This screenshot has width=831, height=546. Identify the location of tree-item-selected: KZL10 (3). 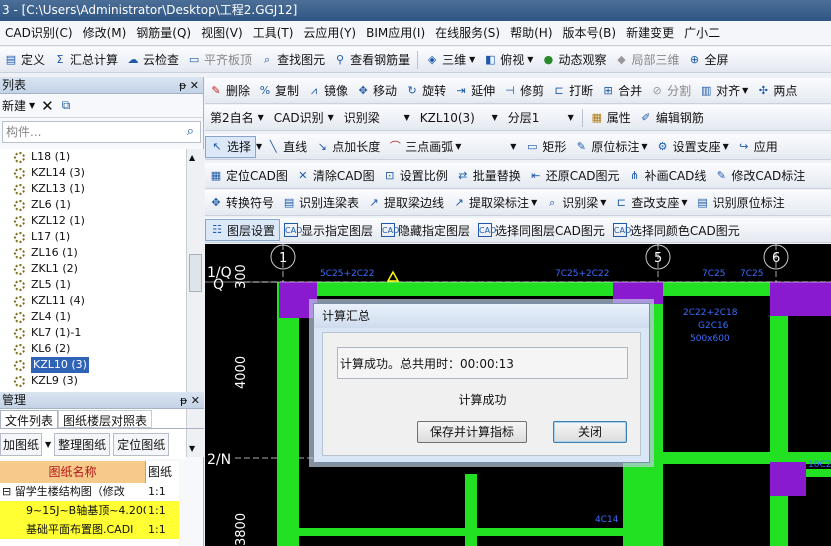
(93, 365).